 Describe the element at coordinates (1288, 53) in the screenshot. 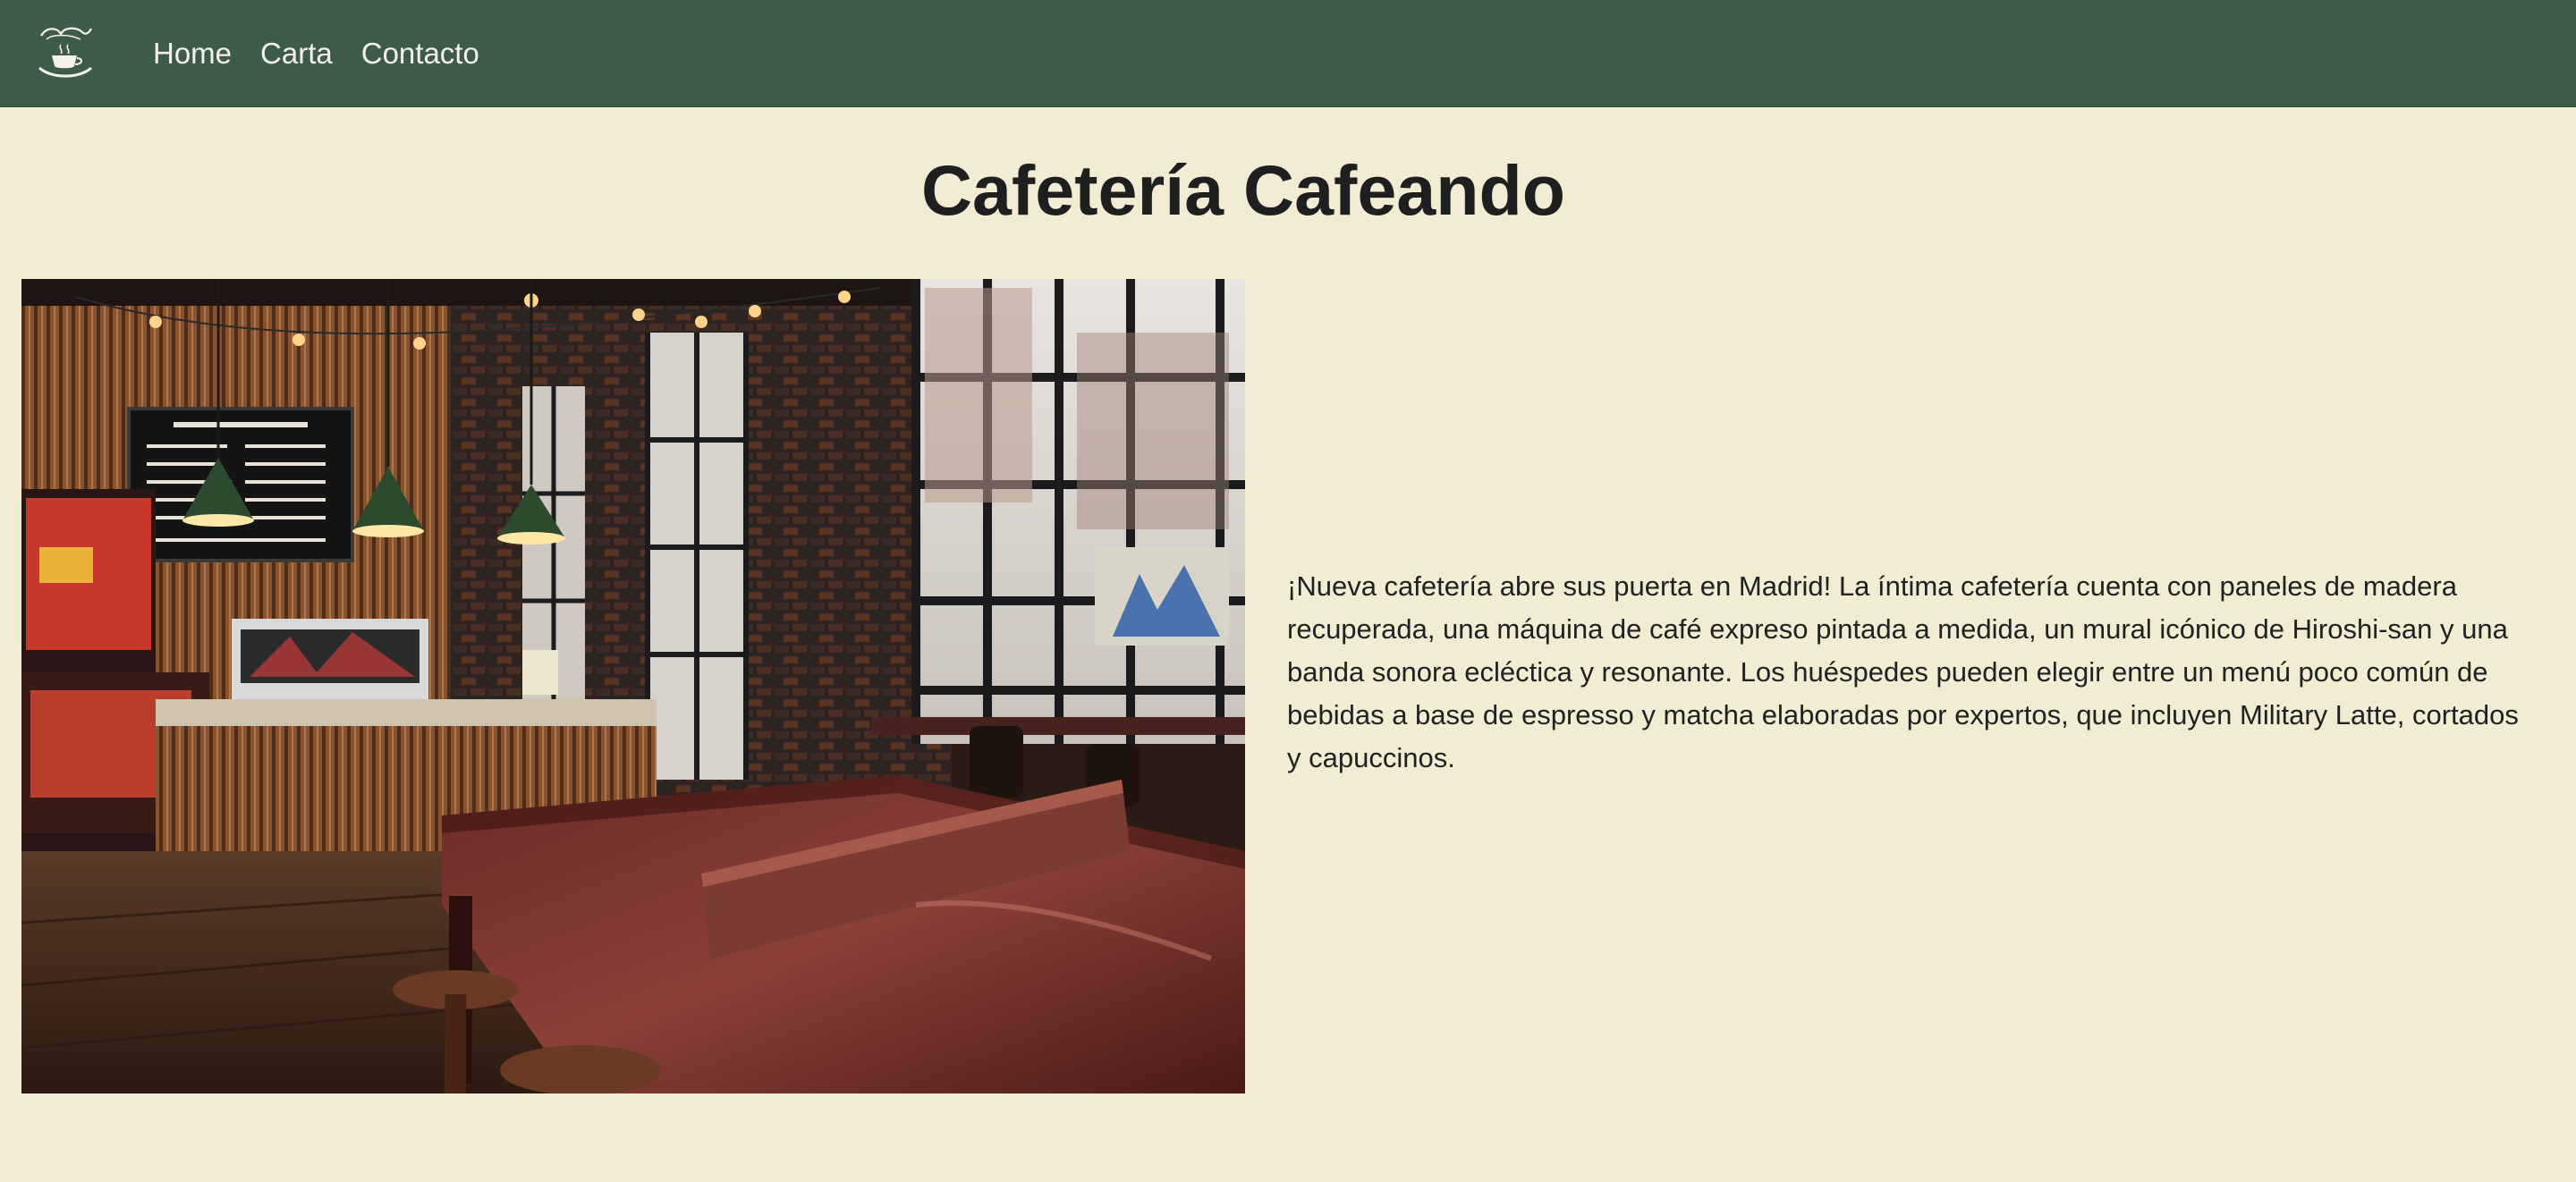

I see `top-navbar: Home Carta Contacto` at that location.